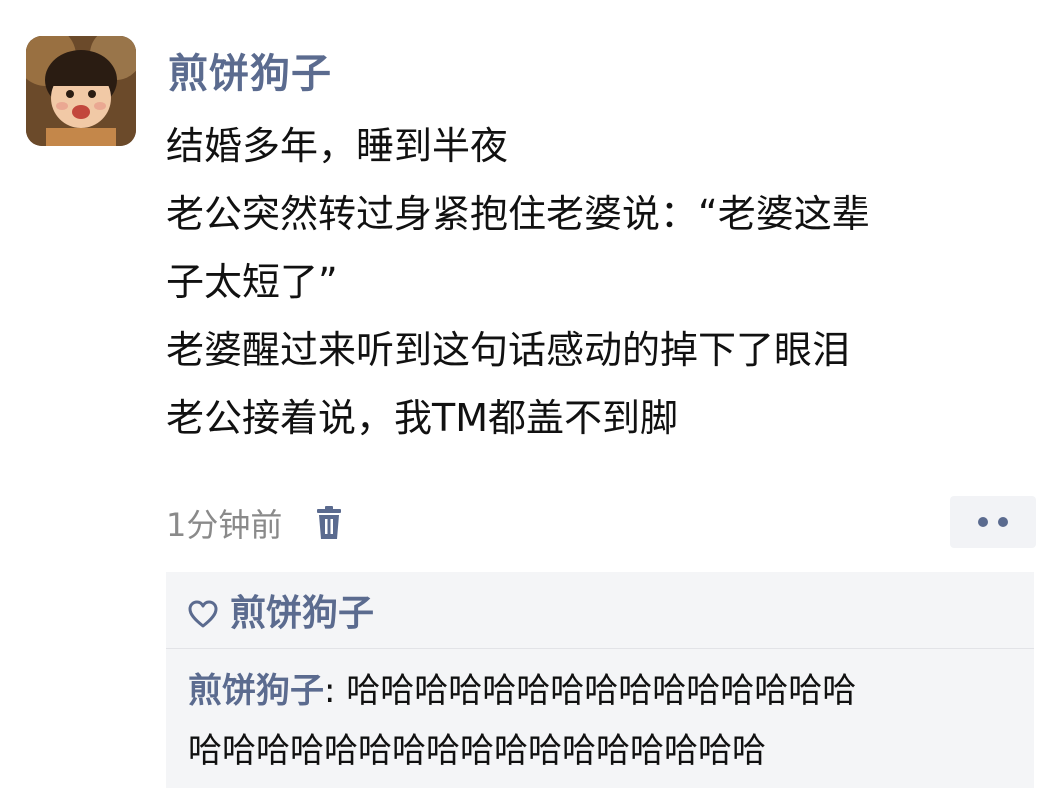 Image resolution: width=1050 pixels, height=788 pixels. Describe the element at coordinates (993, 522) in the screenshot. I see `more-options-button` at that location.